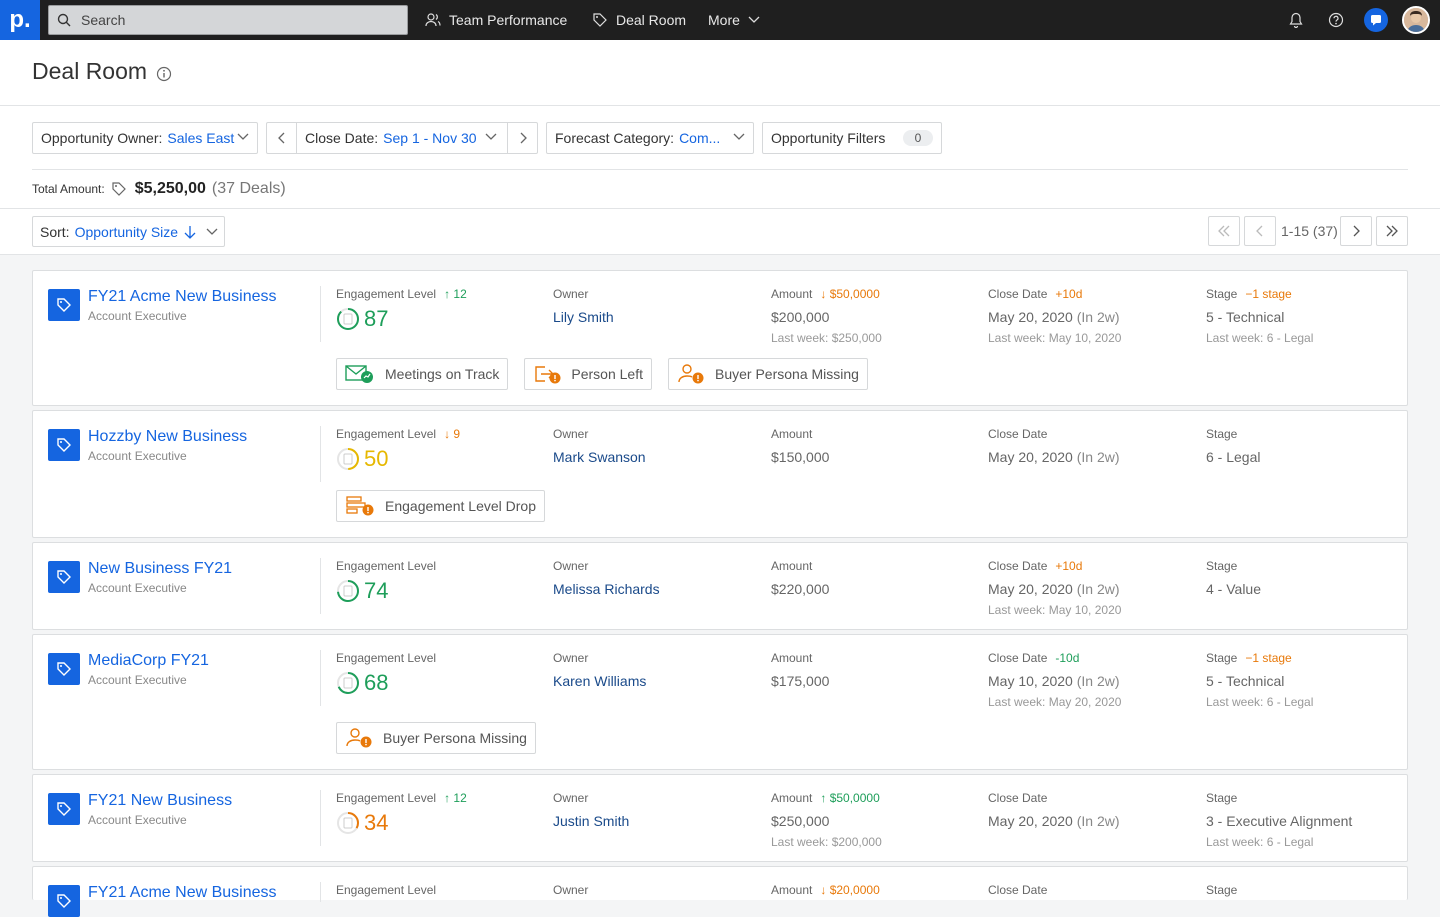 This screenshot has height=917, width=1440. What do you see at coordinates (137, 588) in the screenshot?
I see `deal-role: Account Executive` at bounding box center [137, 588].